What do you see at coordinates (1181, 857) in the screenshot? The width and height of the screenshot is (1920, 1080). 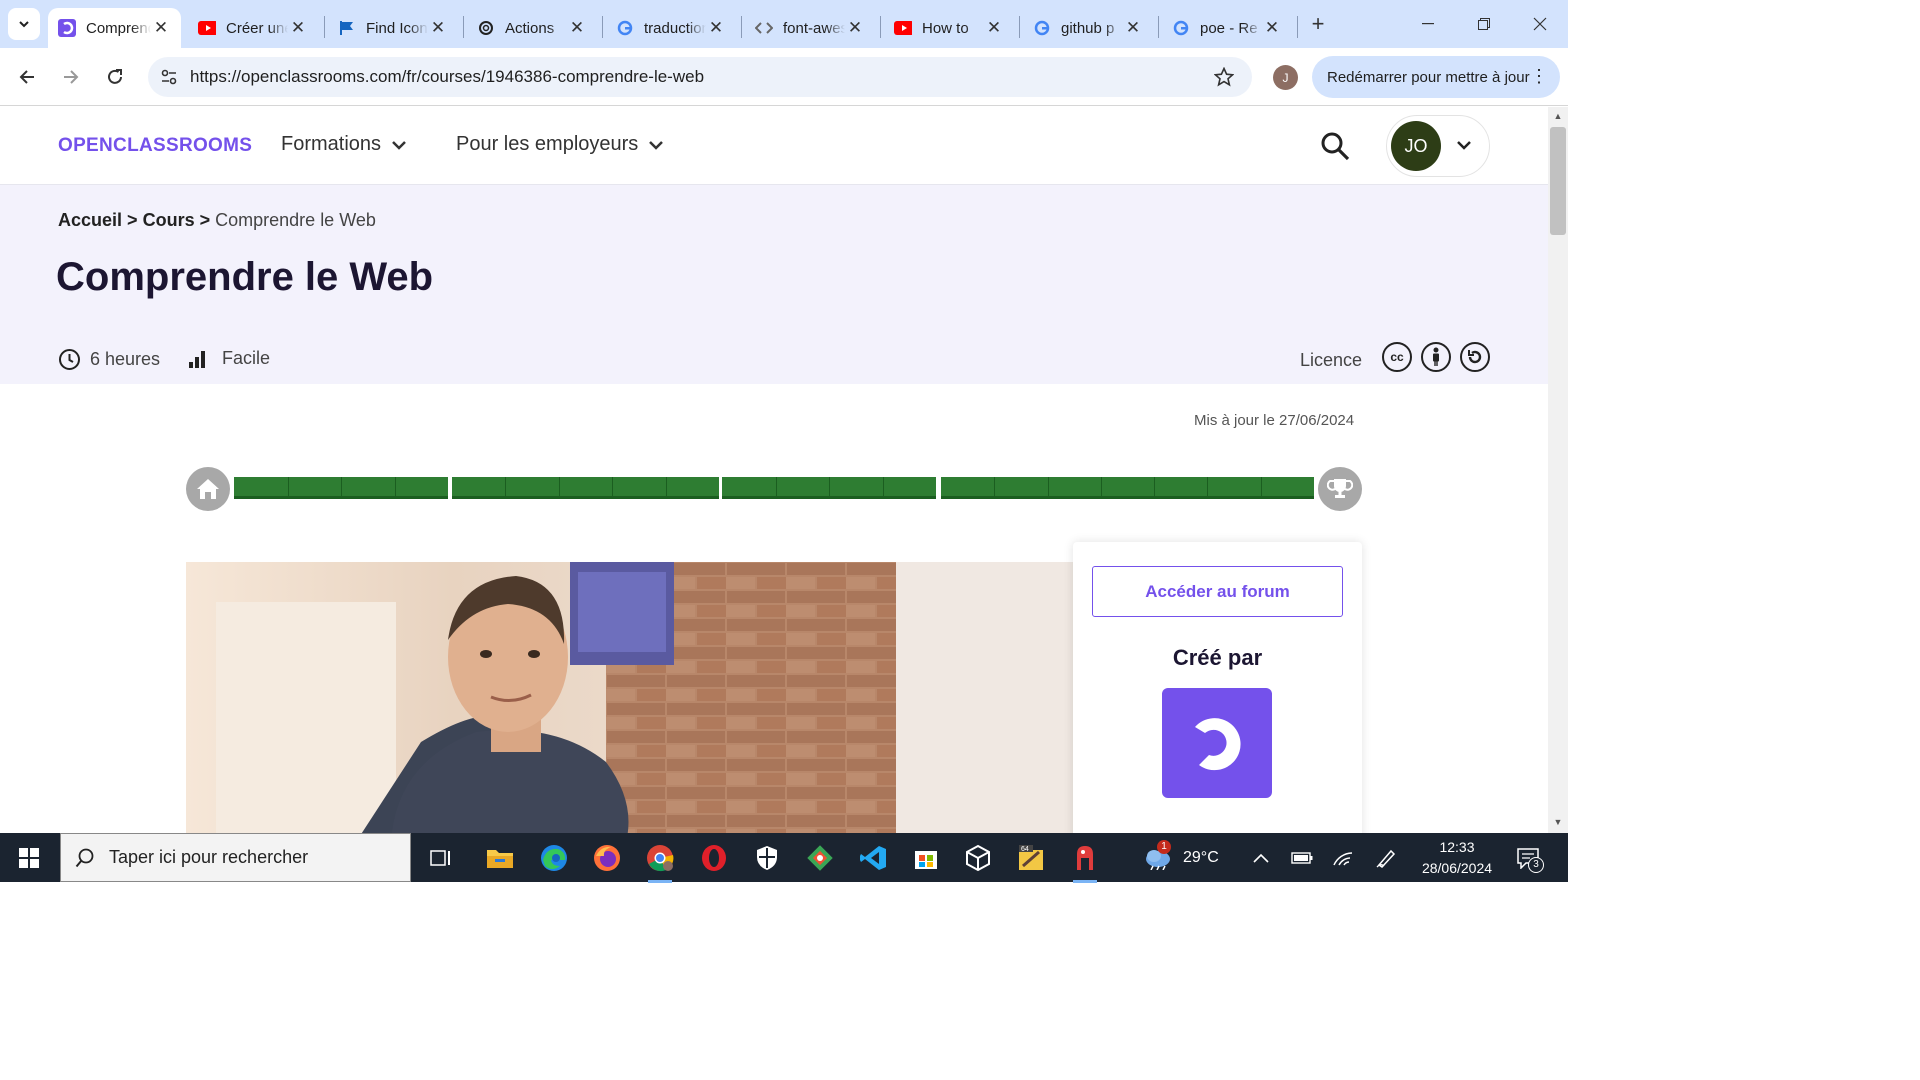 I see `weather-widget: 1 29°C` at bounding box center [1181, 857].